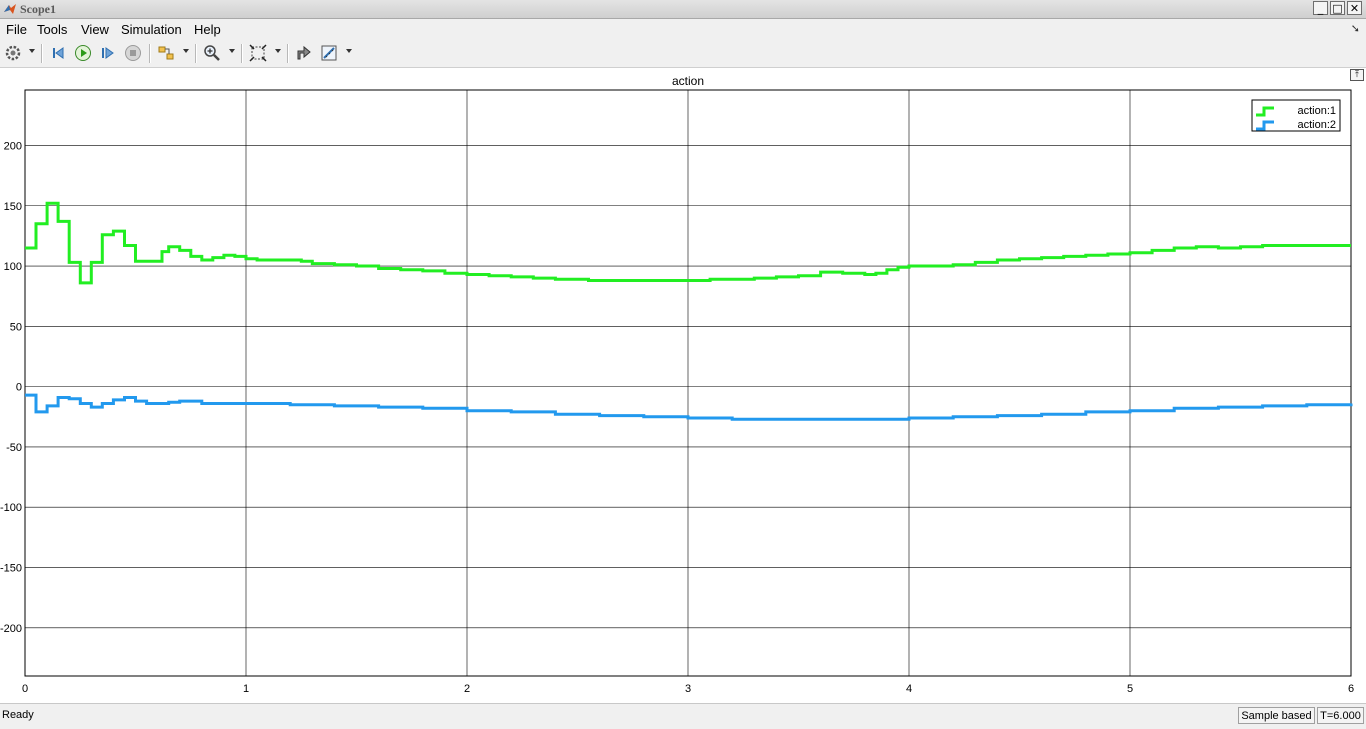 Image resolution: width=1366 pixels, height=729 pixels. I want to click on y-tick-label: 150, so click(13, 207).